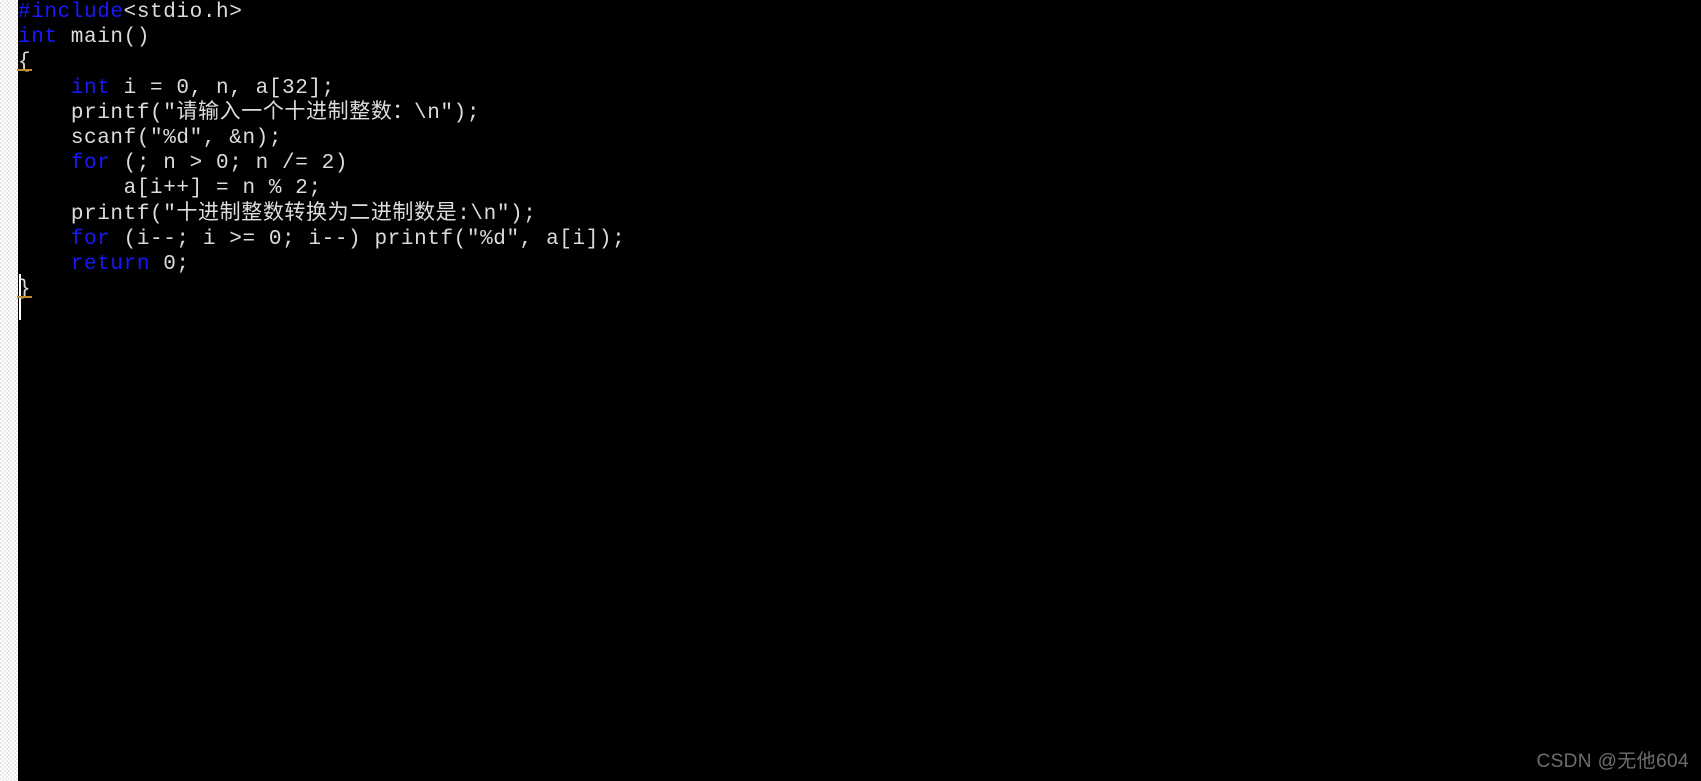  What do you see at coordinates (25, 63) in the screenshot?
I see `code-brace: {` at bounding box center [25, 63].